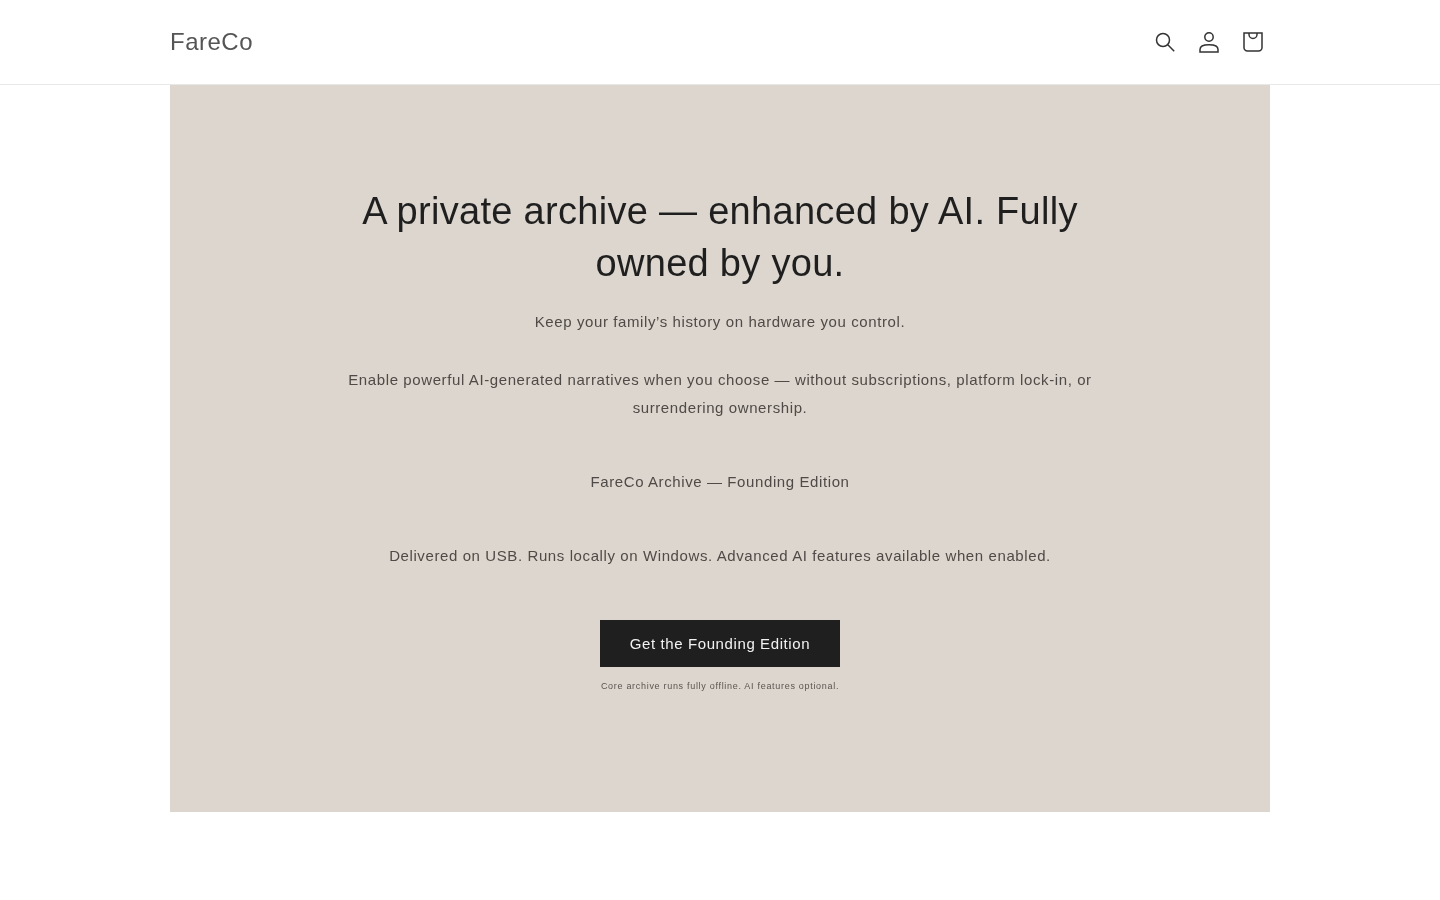 This screenshot has width=1440, height=900. I want to click on hero-text: FareCo Archive — Founding Edition, so click(720, 482).